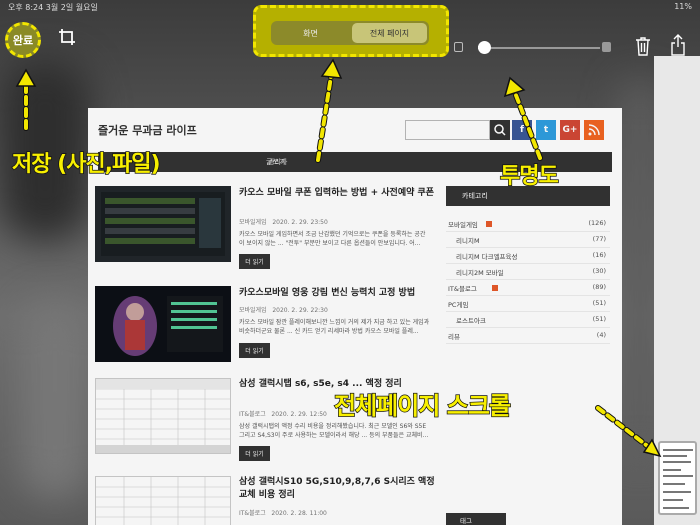 This screenshot has height=525, width=700. What do you see at coordinates (601, 335) in the screenshot?
I see `category-count: (4)` at bounding box center [601, 335].